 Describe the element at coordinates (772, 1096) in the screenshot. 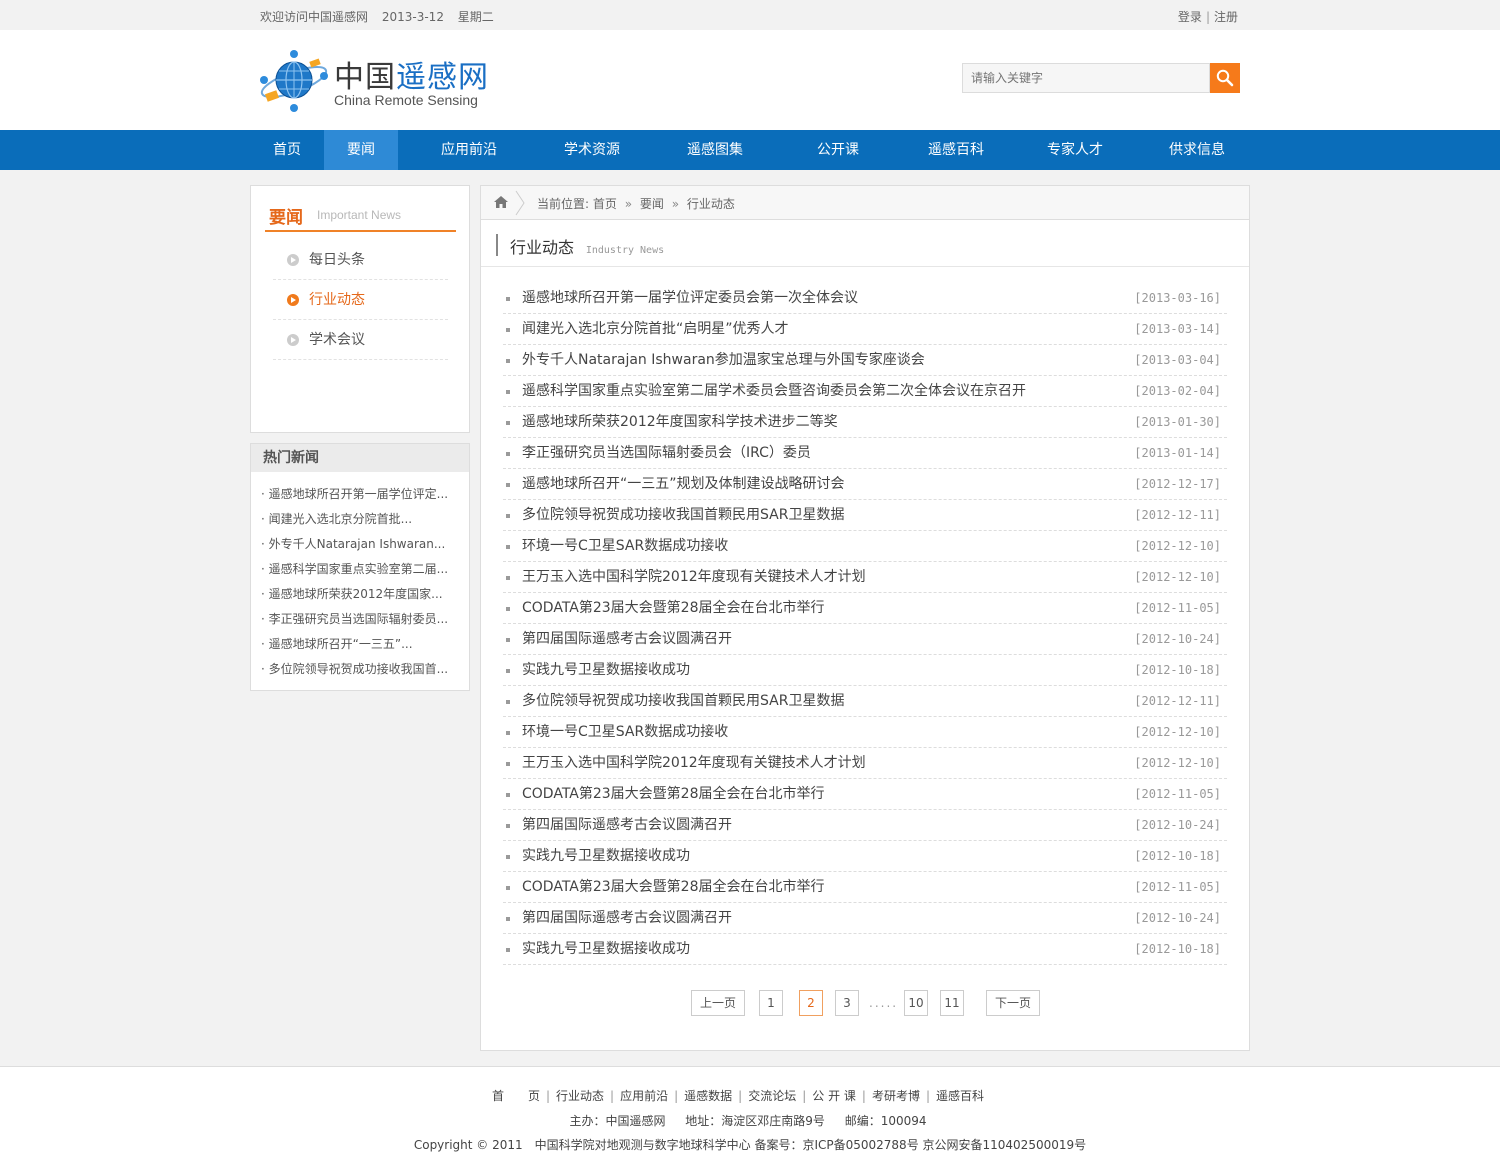

I see `footer-link: 交流论坛` at that location.